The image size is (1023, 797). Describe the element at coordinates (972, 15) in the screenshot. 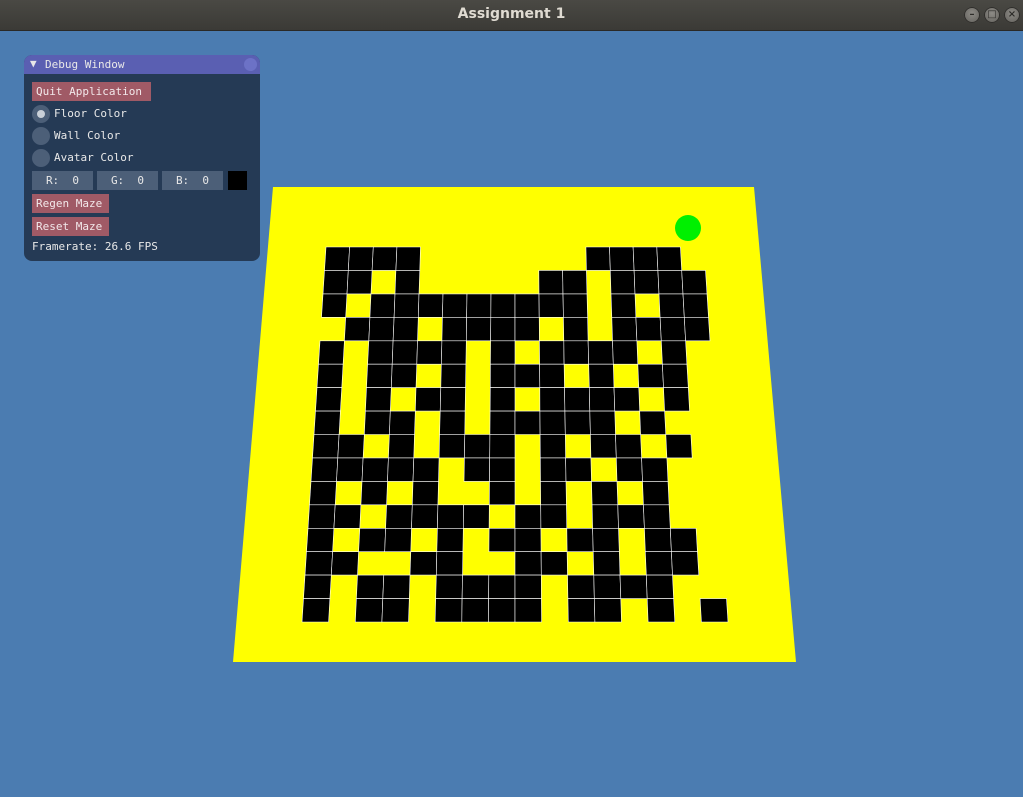

I see `minimize-button: –` at that location.